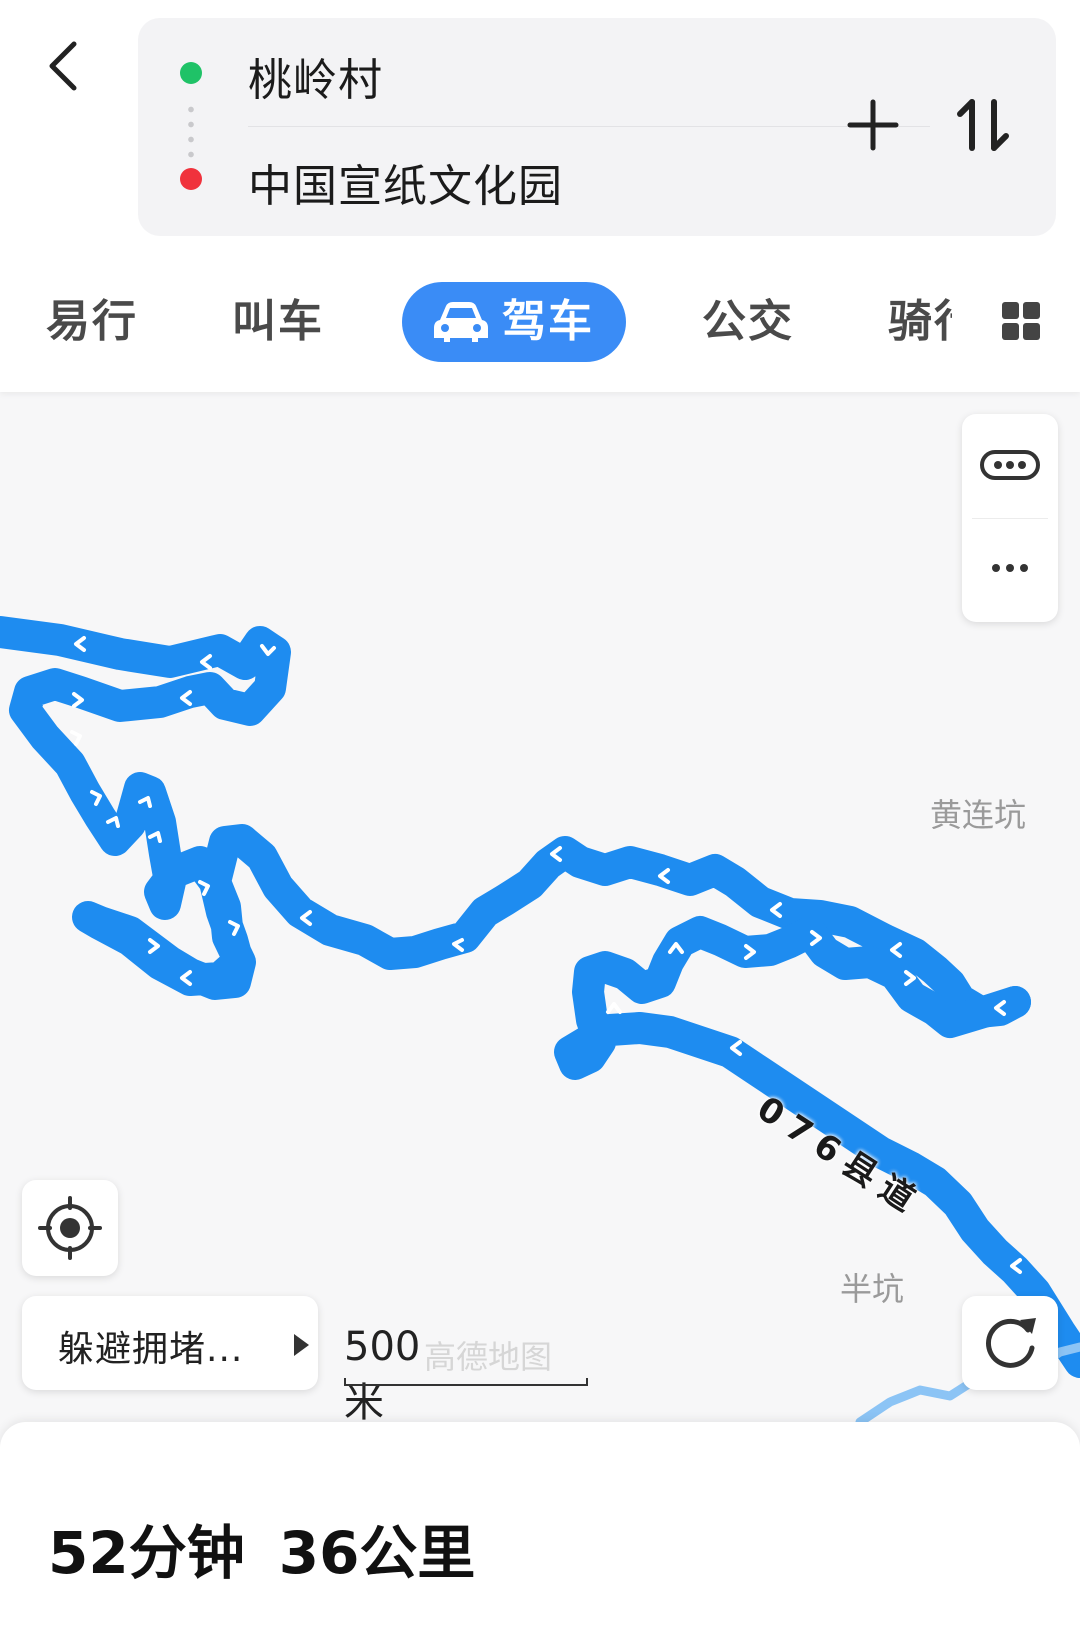 This screenshot has height=1640, width=1080. I want to click on plus-icon, so click(873, 125).